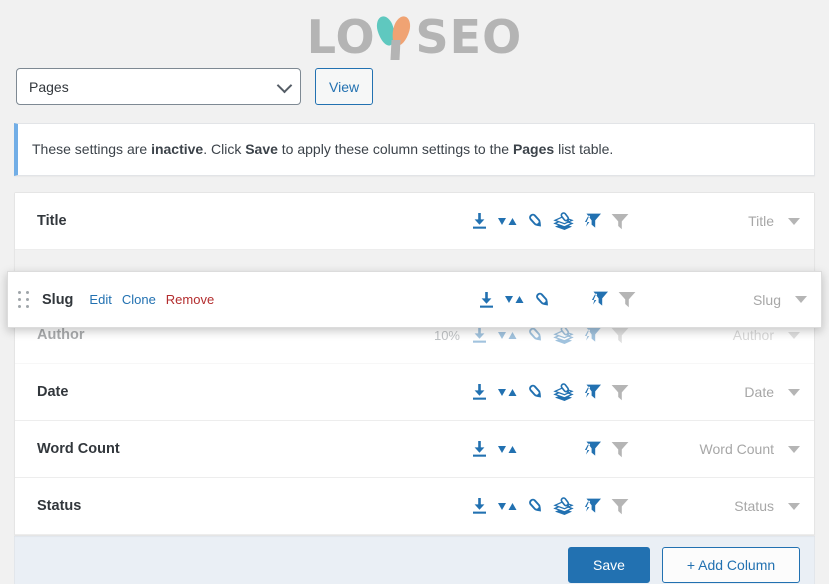 This screenshot has height=584, width=829. What do you see at coordinates (61, 335) in the screenshot?
I see `column-label: Author` at bounding box center [61, 335].